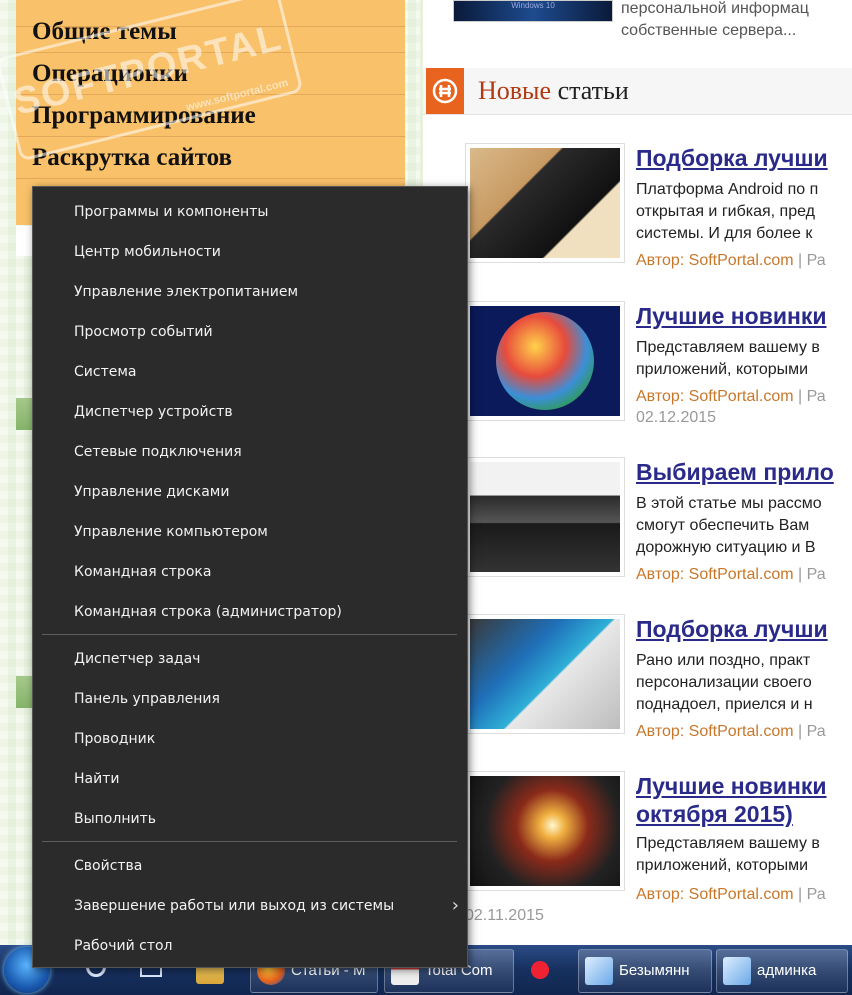 The height and width of the screenshot is (995, 852). What do you see at coordinates (676, 417) in the screenshot?
I see `article-date: 02.12.2015` at bounding box center [676, 417].